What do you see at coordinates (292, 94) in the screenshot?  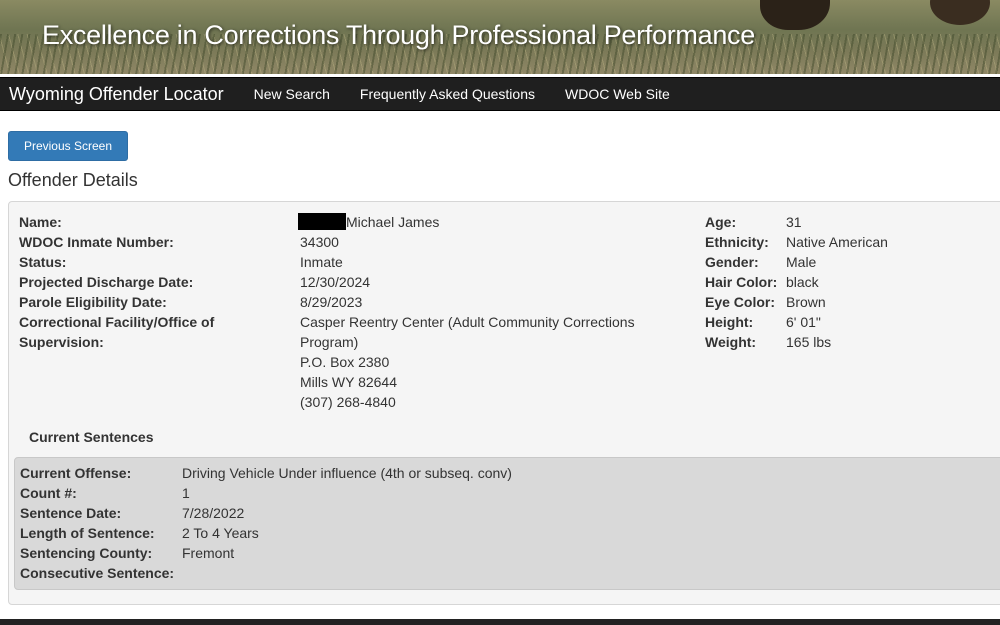 I see `nav-new-search: New Search` at bounding box center [292, 94].